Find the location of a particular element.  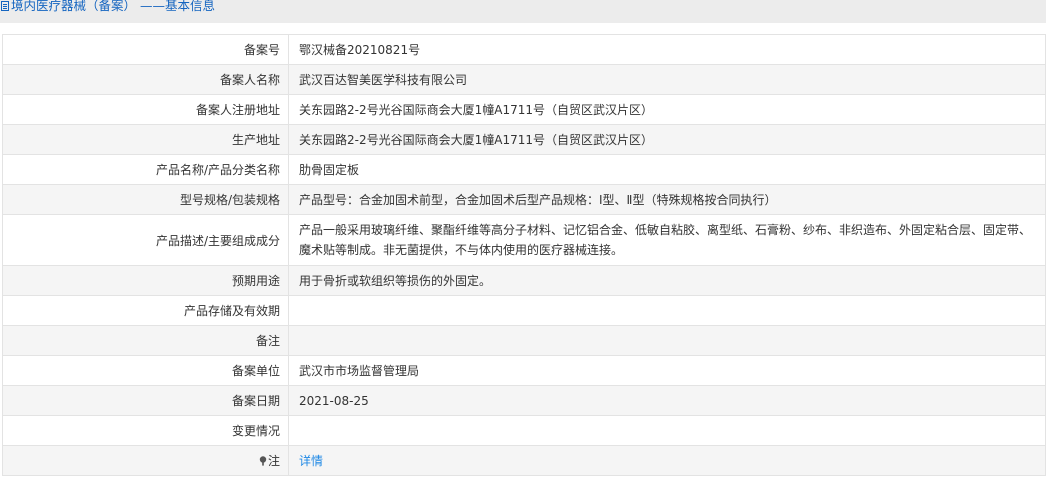

table-row: 变更情况 is located at coordinates (524, 430).